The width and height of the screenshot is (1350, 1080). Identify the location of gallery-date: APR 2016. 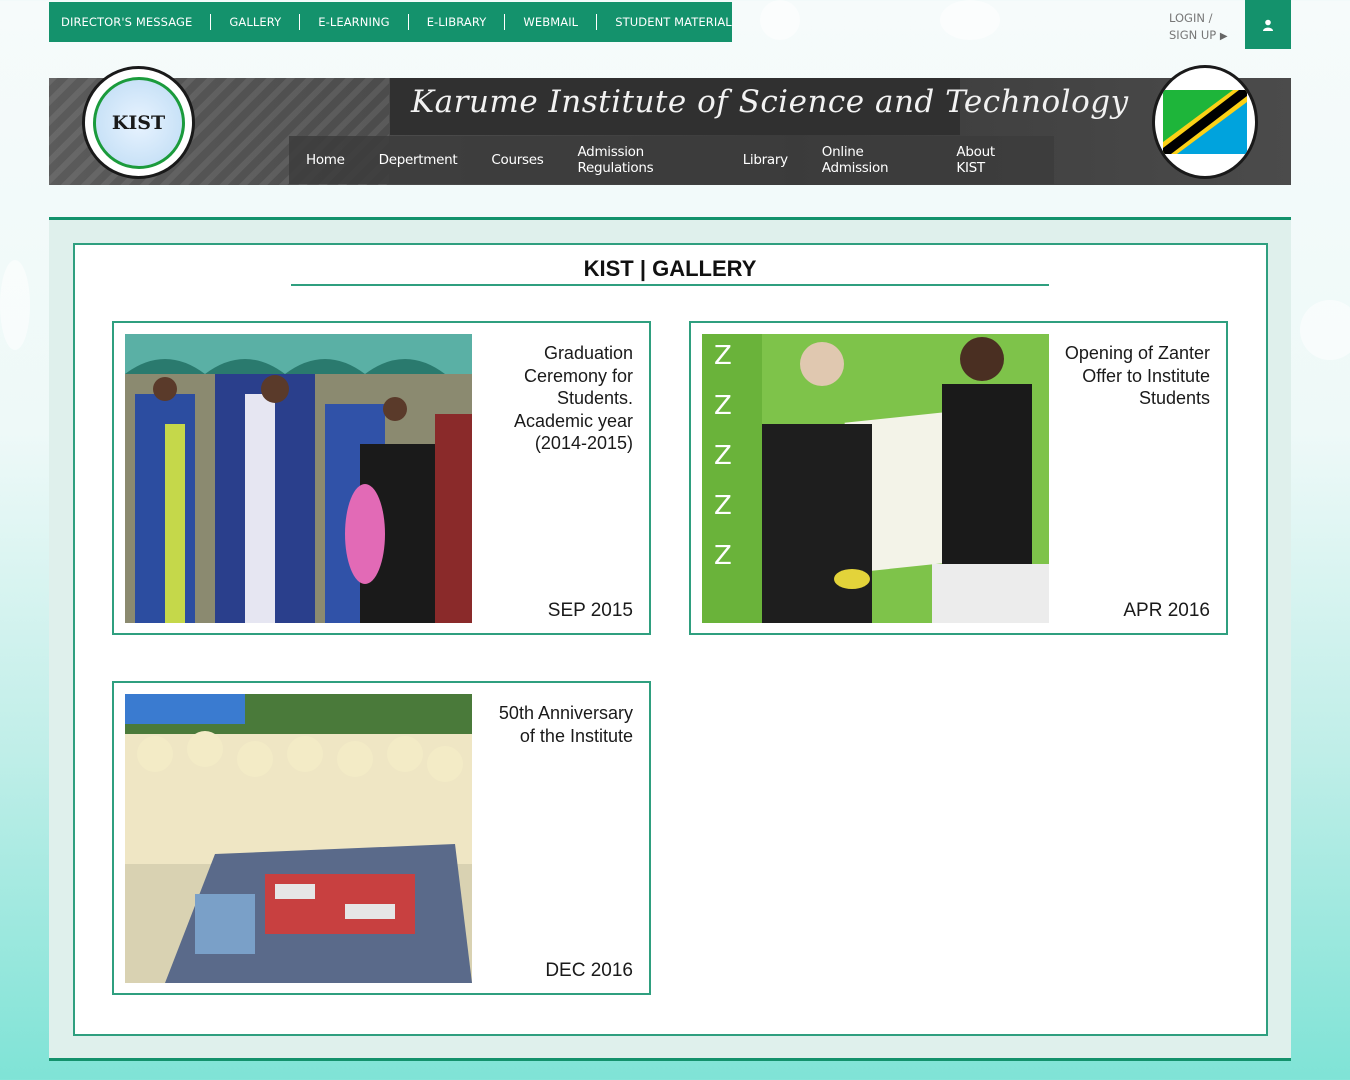
(1166, 610).